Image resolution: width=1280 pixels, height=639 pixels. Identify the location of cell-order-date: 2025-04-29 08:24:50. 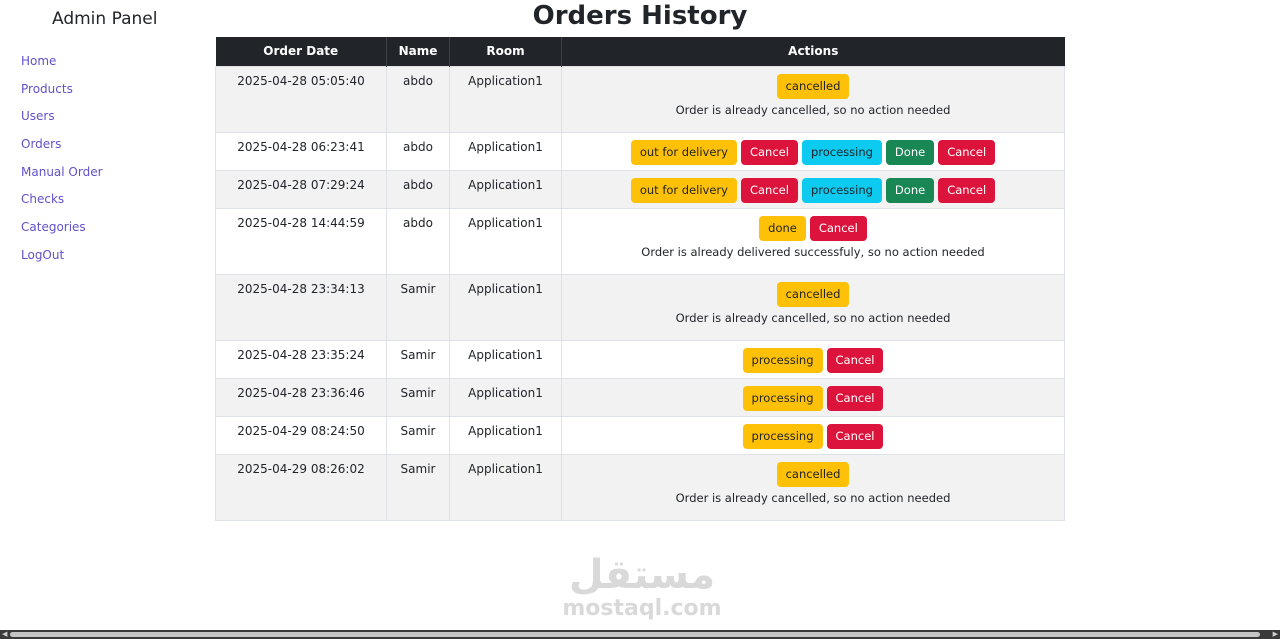
(301, 435).